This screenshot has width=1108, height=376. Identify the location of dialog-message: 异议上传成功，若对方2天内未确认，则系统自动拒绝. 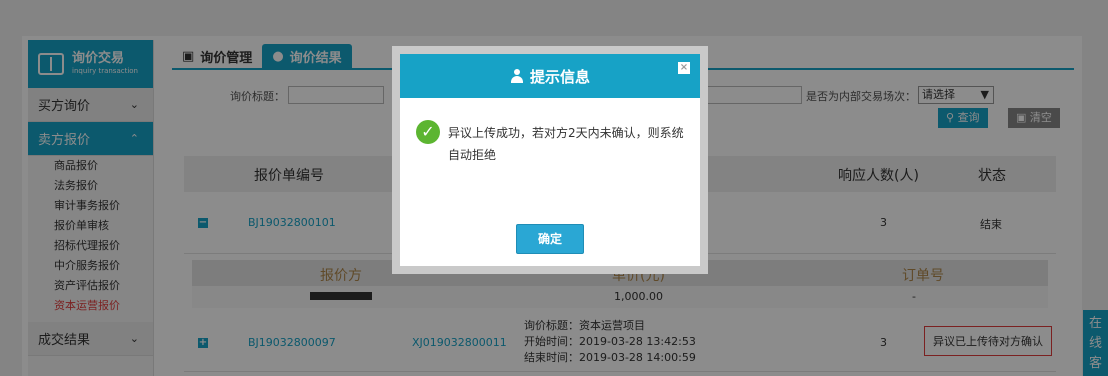
(566, 144).